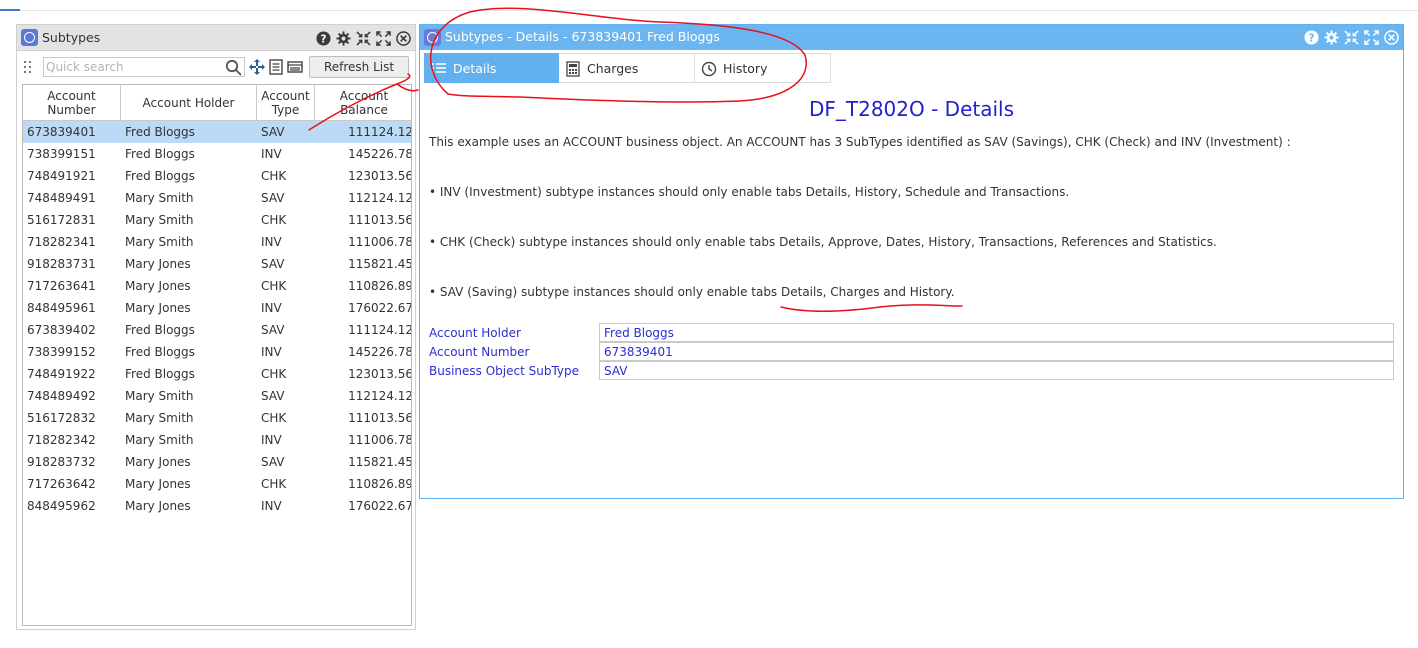 Image resolution: width=1418 pixels, height=648 pixels. Describe the element at coordinates (61, 462) in the screenshot. I see `cell-account-number: 918283732` at that location.